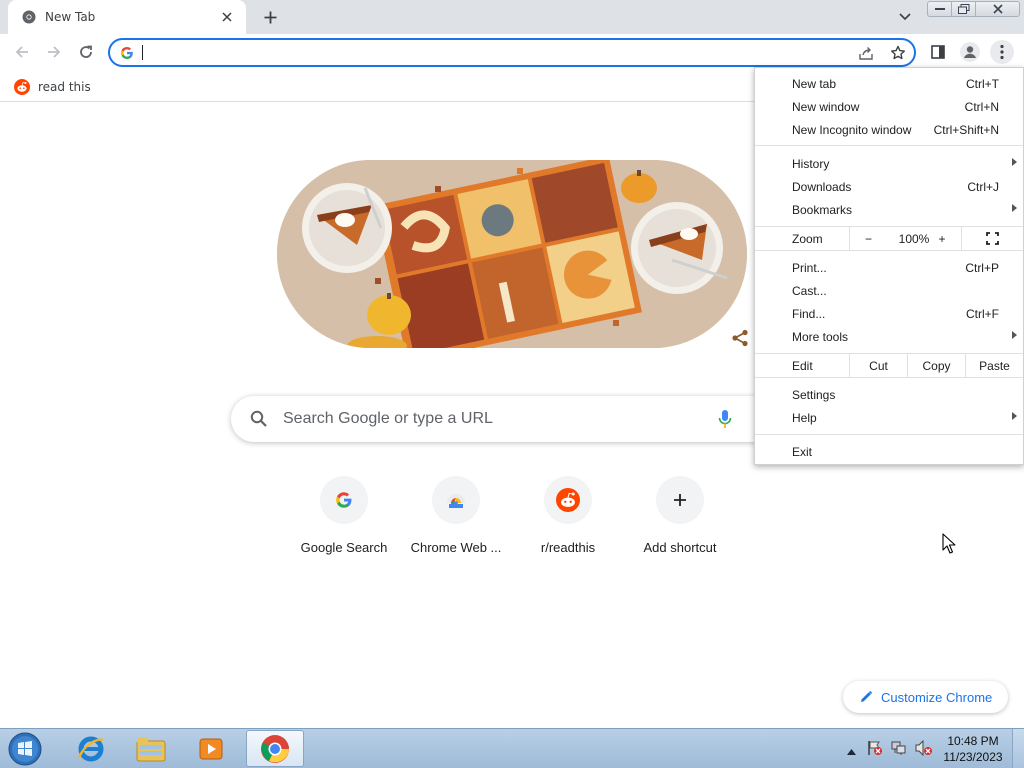  Describe the element at coordinates (939, 9) in the screenshot. I see `window-minimize-button` at that location.